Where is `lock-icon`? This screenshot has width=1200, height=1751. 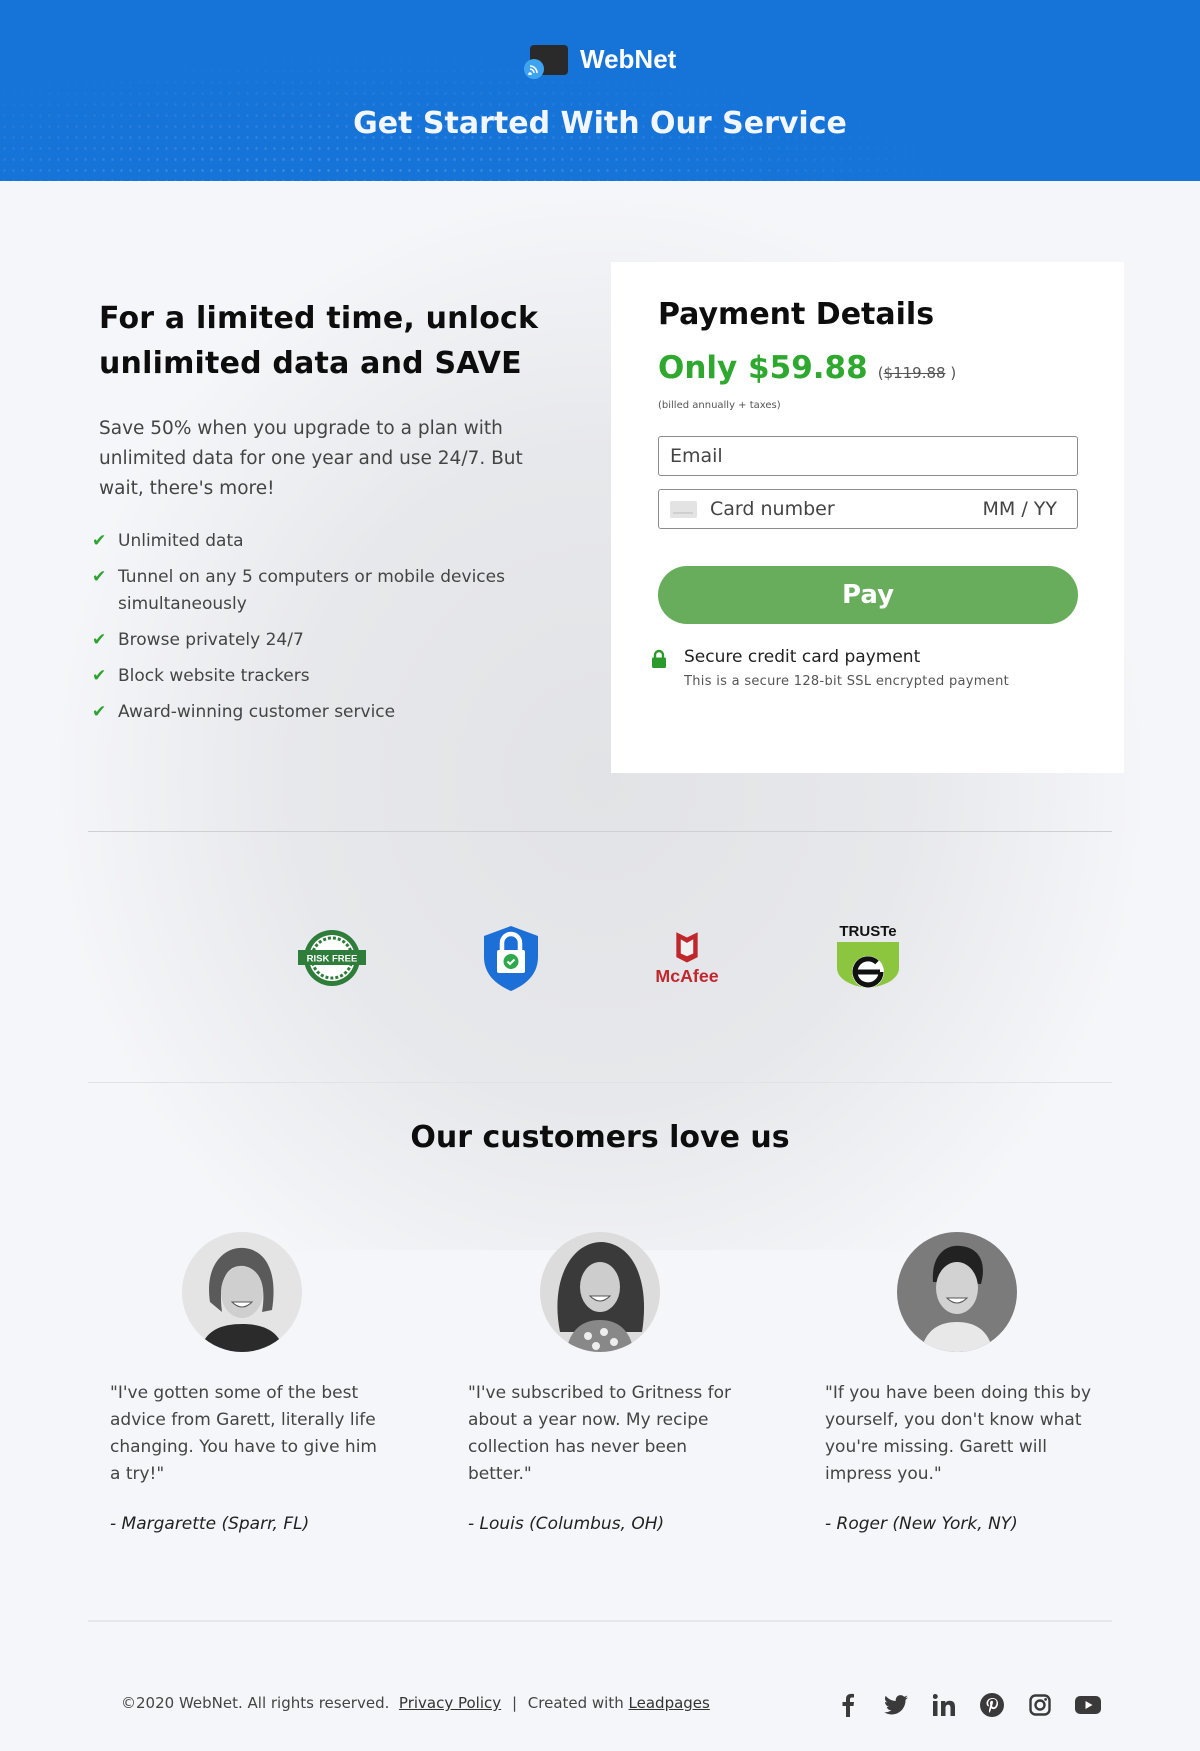
lock-icon is located at coordinates (659, 658).